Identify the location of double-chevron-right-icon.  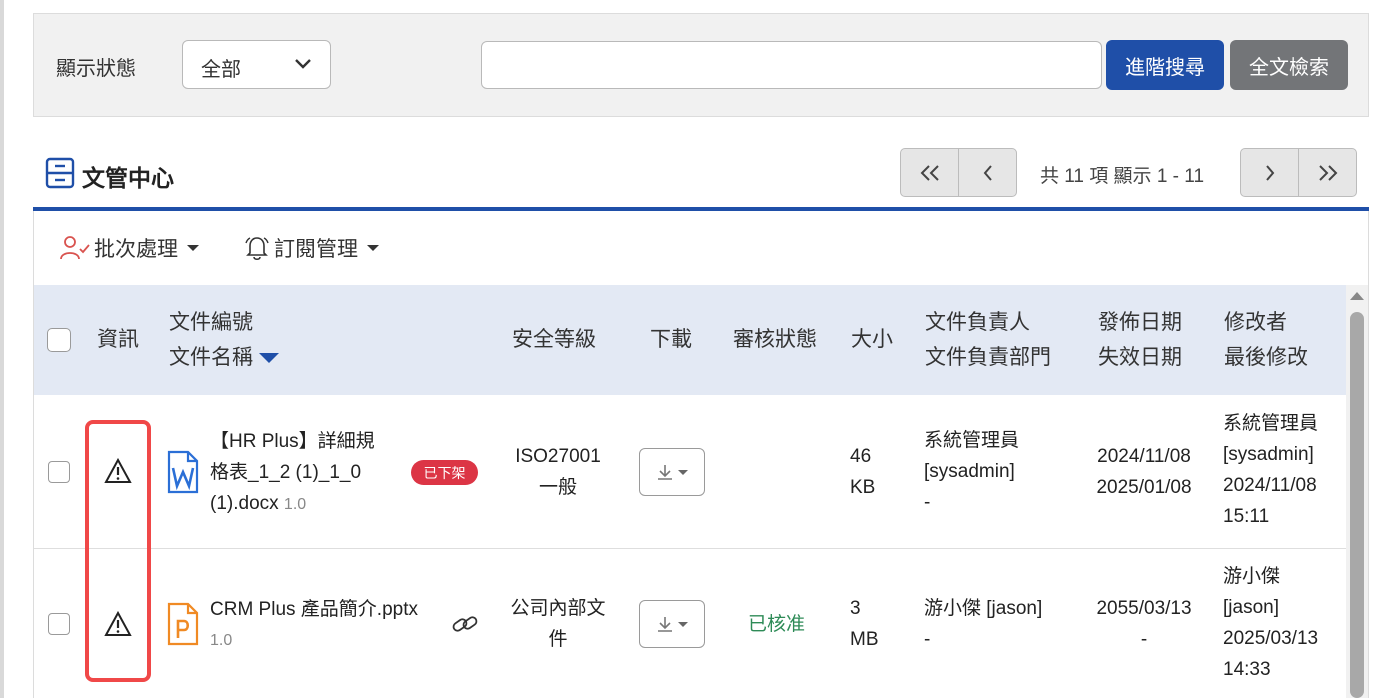
(1327, 172).